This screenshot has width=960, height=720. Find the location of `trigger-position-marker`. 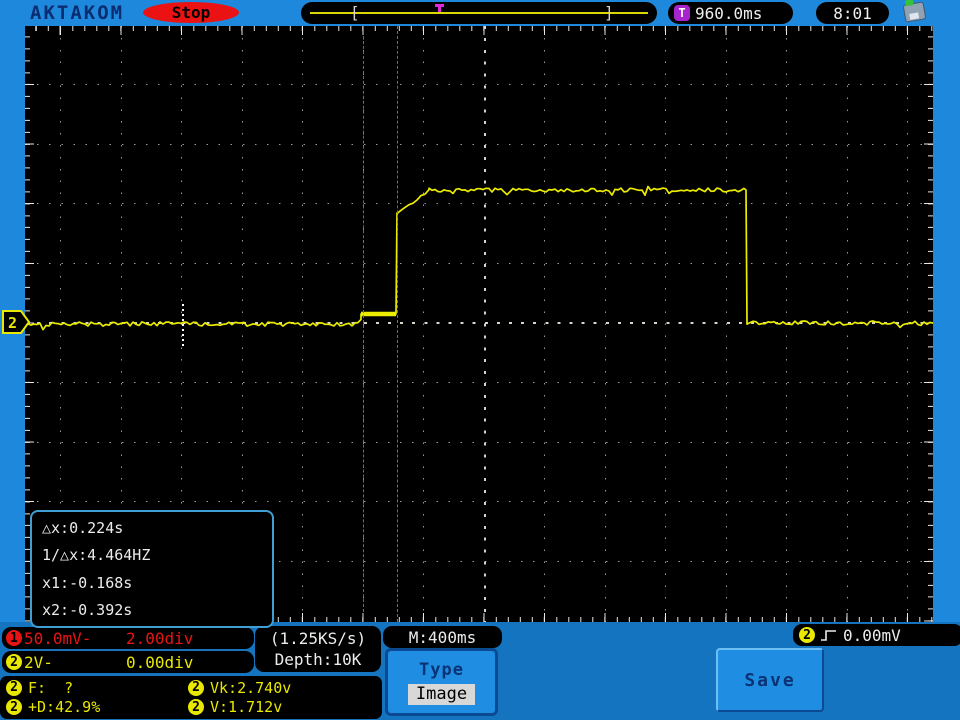

trigger-position-marker is located at coordinates (439, 8).